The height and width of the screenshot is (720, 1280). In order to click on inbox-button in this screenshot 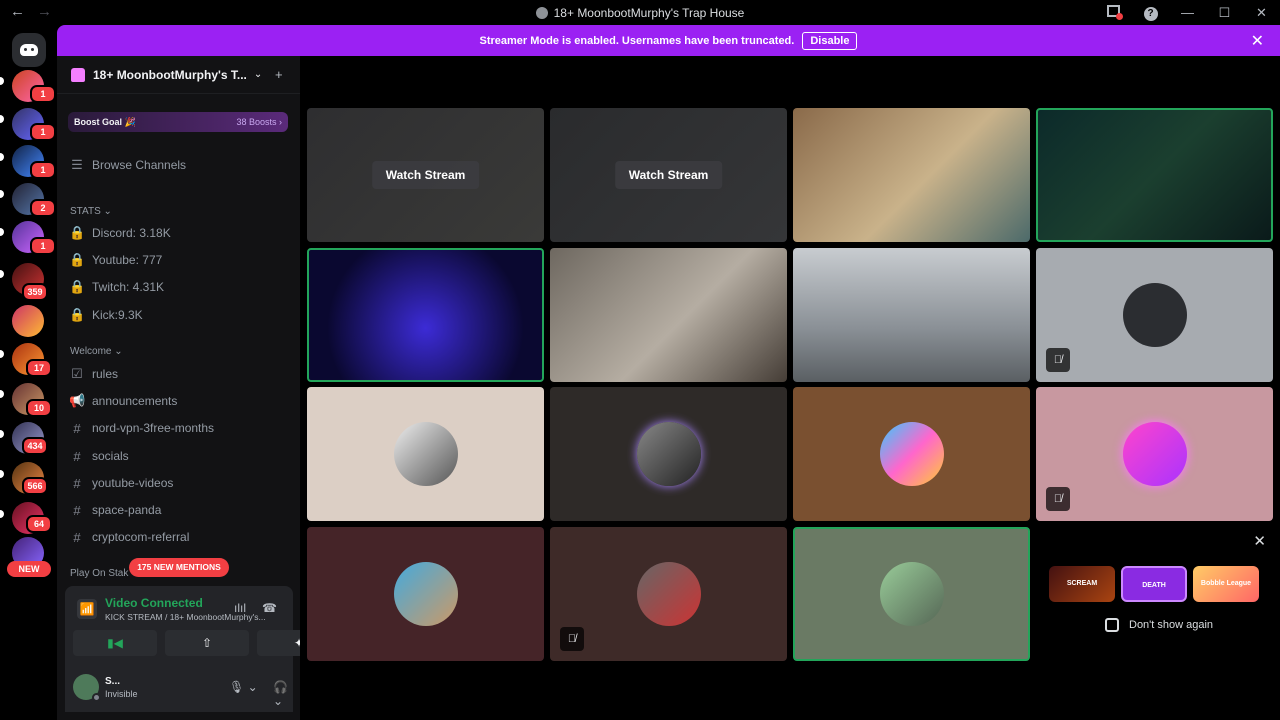, I will do `click(1113, 12)`.